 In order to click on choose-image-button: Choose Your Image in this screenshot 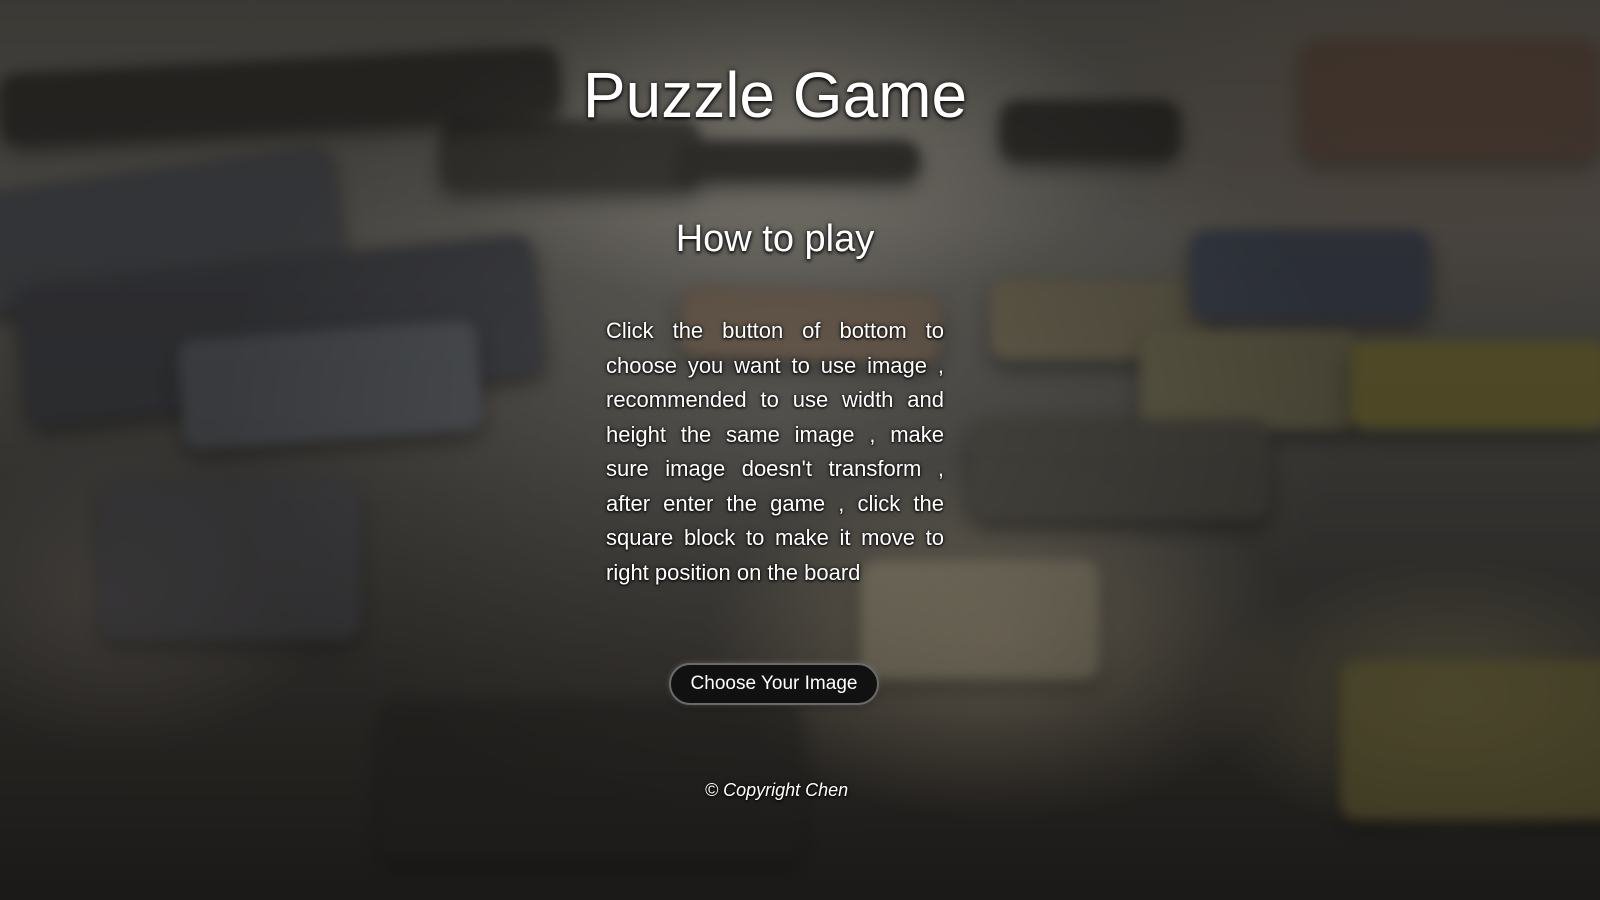, I will do `click(774, 684)`.